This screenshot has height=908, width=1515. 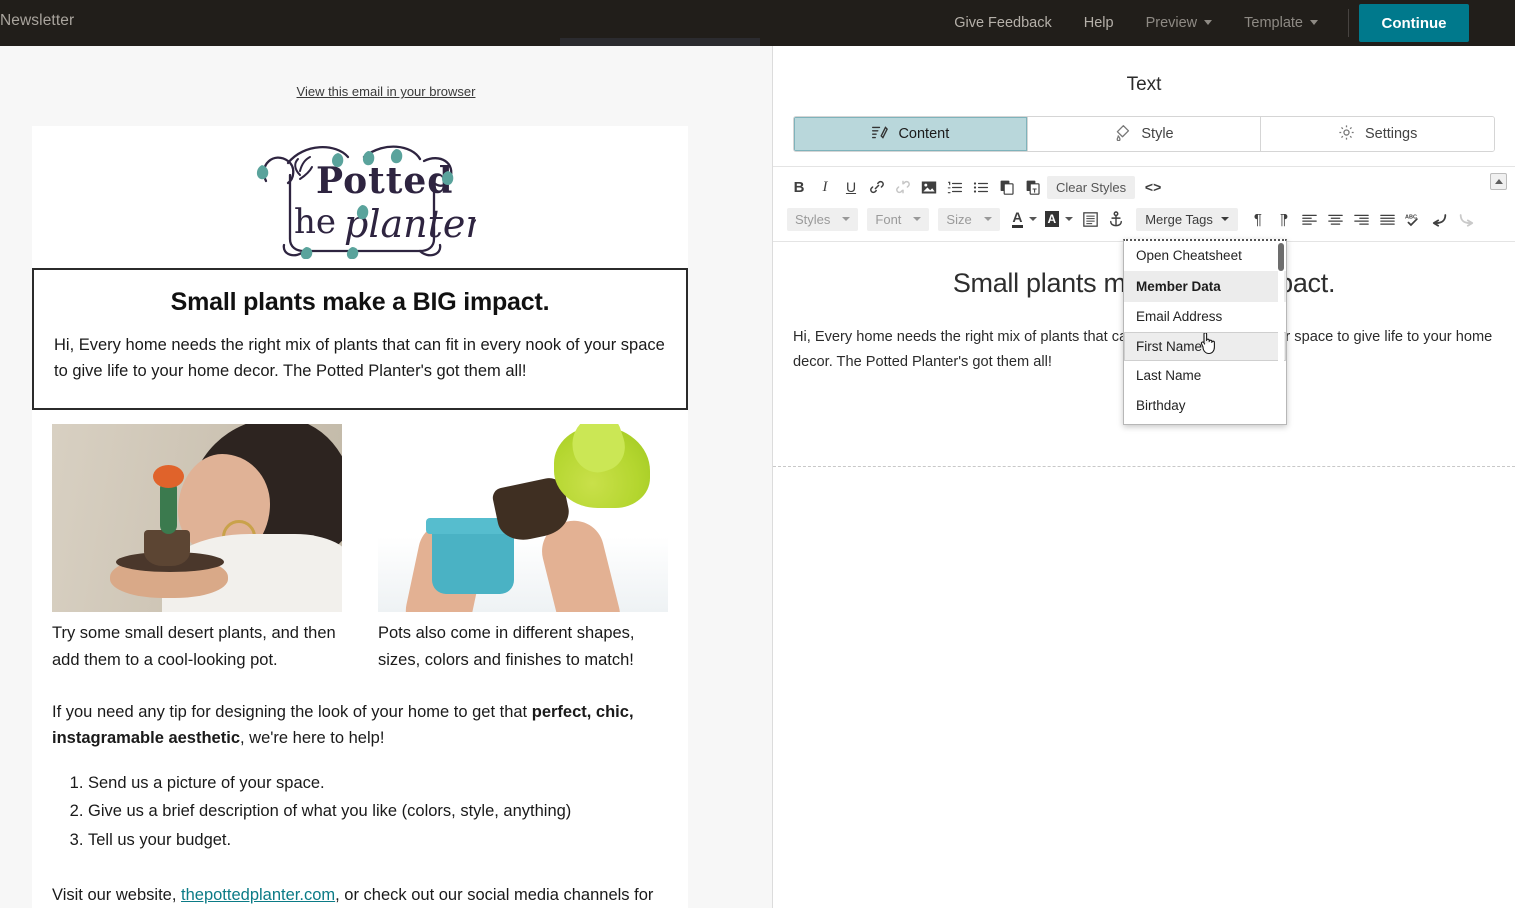 I want to click on align-justify-button, so click(x=1388, y=219).